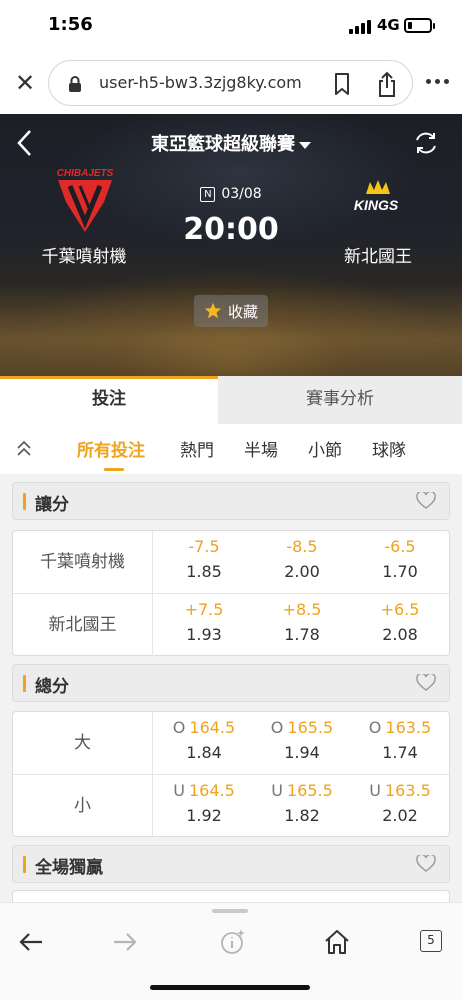 This screenshot has width=462, height=1000. I want to click on handicap-line: +8.5, so click(302, 609).